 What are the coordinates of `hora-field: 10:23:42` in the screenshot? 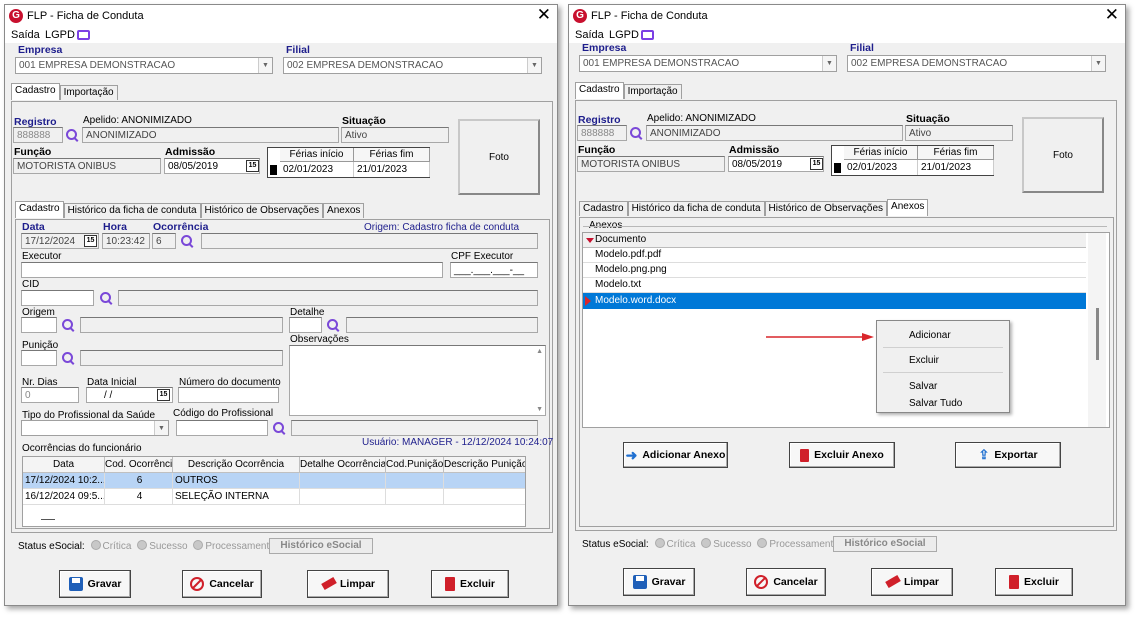 It's located at (126, 241).